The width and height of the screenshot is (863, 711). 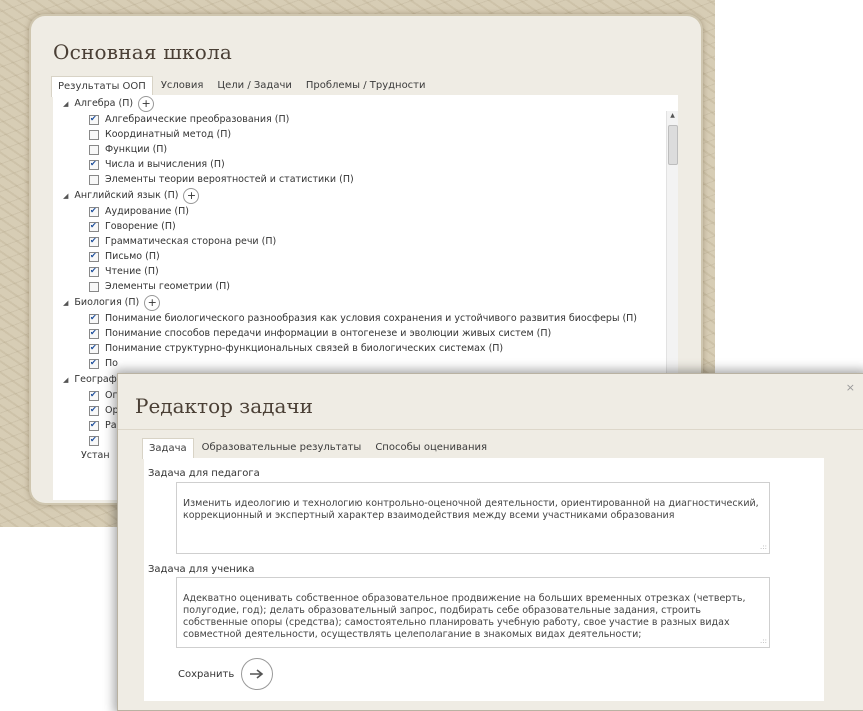 What do you see at coordinates (365, 195) in the screenshot?
I see `subject-row: ◢ Английский язык (П) +` at bounding box center [365, 195].